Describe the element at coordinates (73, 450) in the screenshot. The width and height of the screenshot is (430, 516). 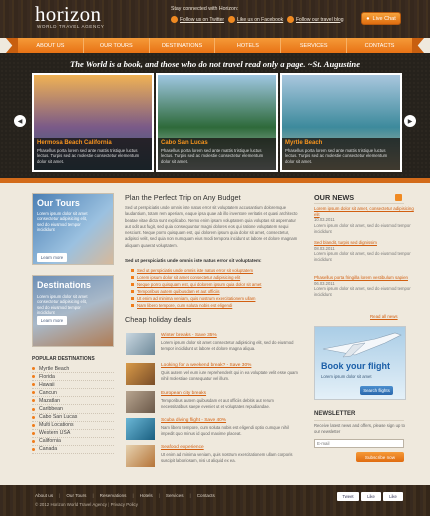
I see `popular-destination: Canada` at that location.